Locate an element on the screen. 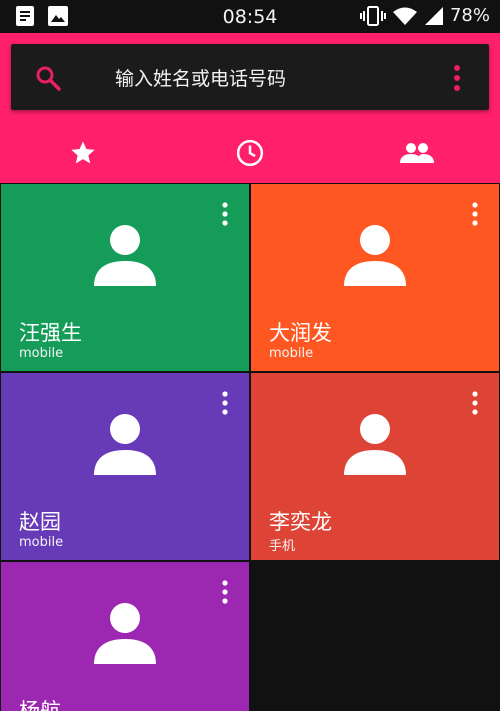  tab-bar is located at coordinates (250, 153).